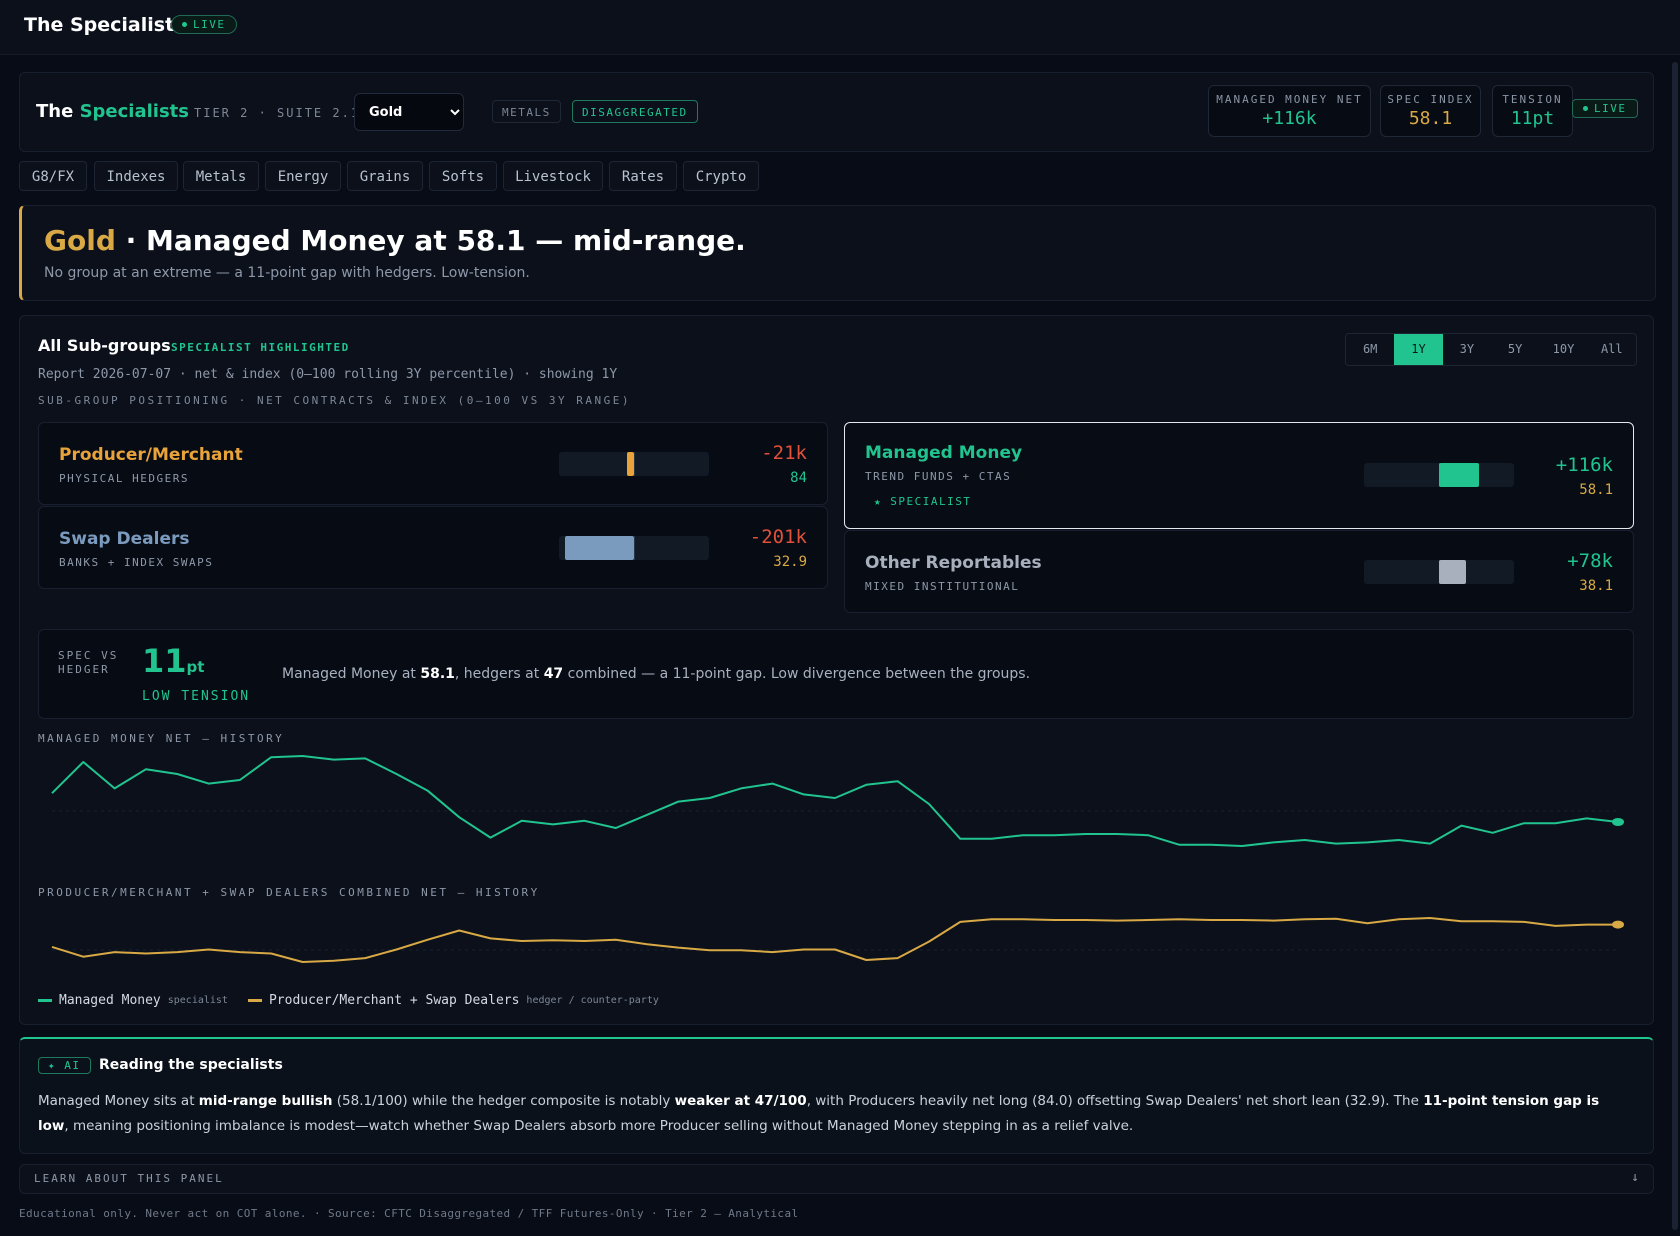  I want to click on tab-grains: Grains, so click(385, 176).